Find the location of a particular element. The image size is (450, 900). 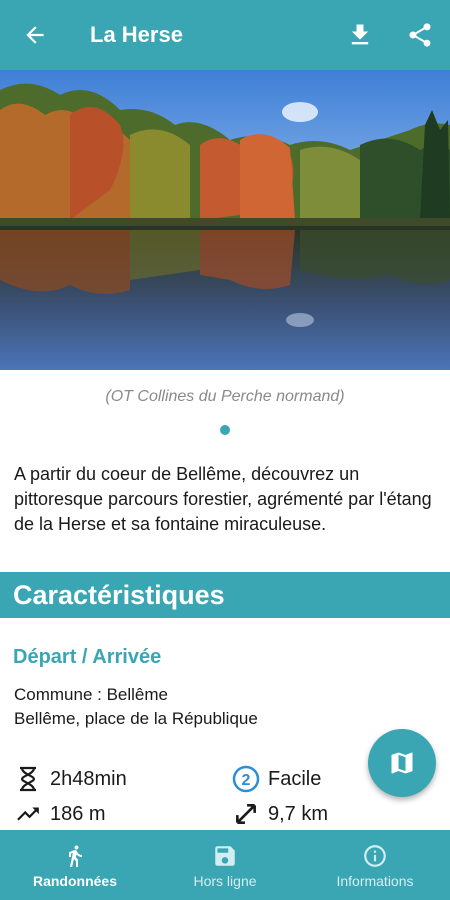

save-icon is located at coordinates (225, 856).